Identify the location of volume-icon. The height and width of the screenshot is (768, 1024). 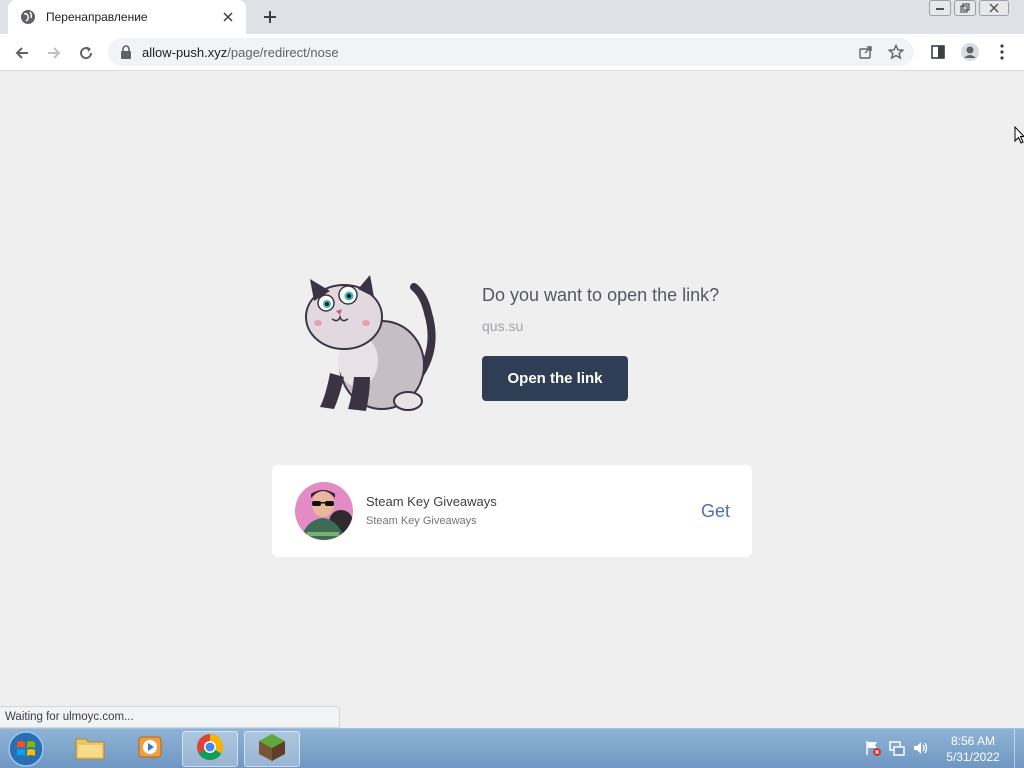
(921, 750).